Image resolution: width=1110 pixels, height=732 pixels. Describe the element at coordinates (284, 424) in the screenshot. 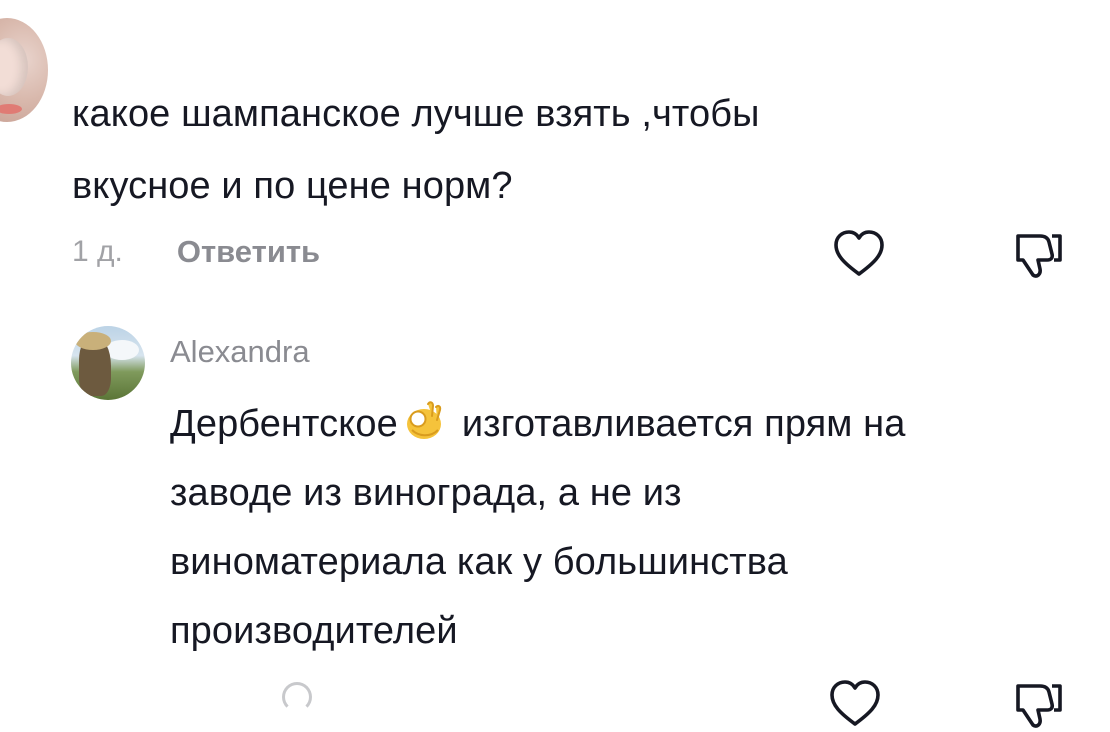

I see `comment-text-segment: Дербентское` at that location.